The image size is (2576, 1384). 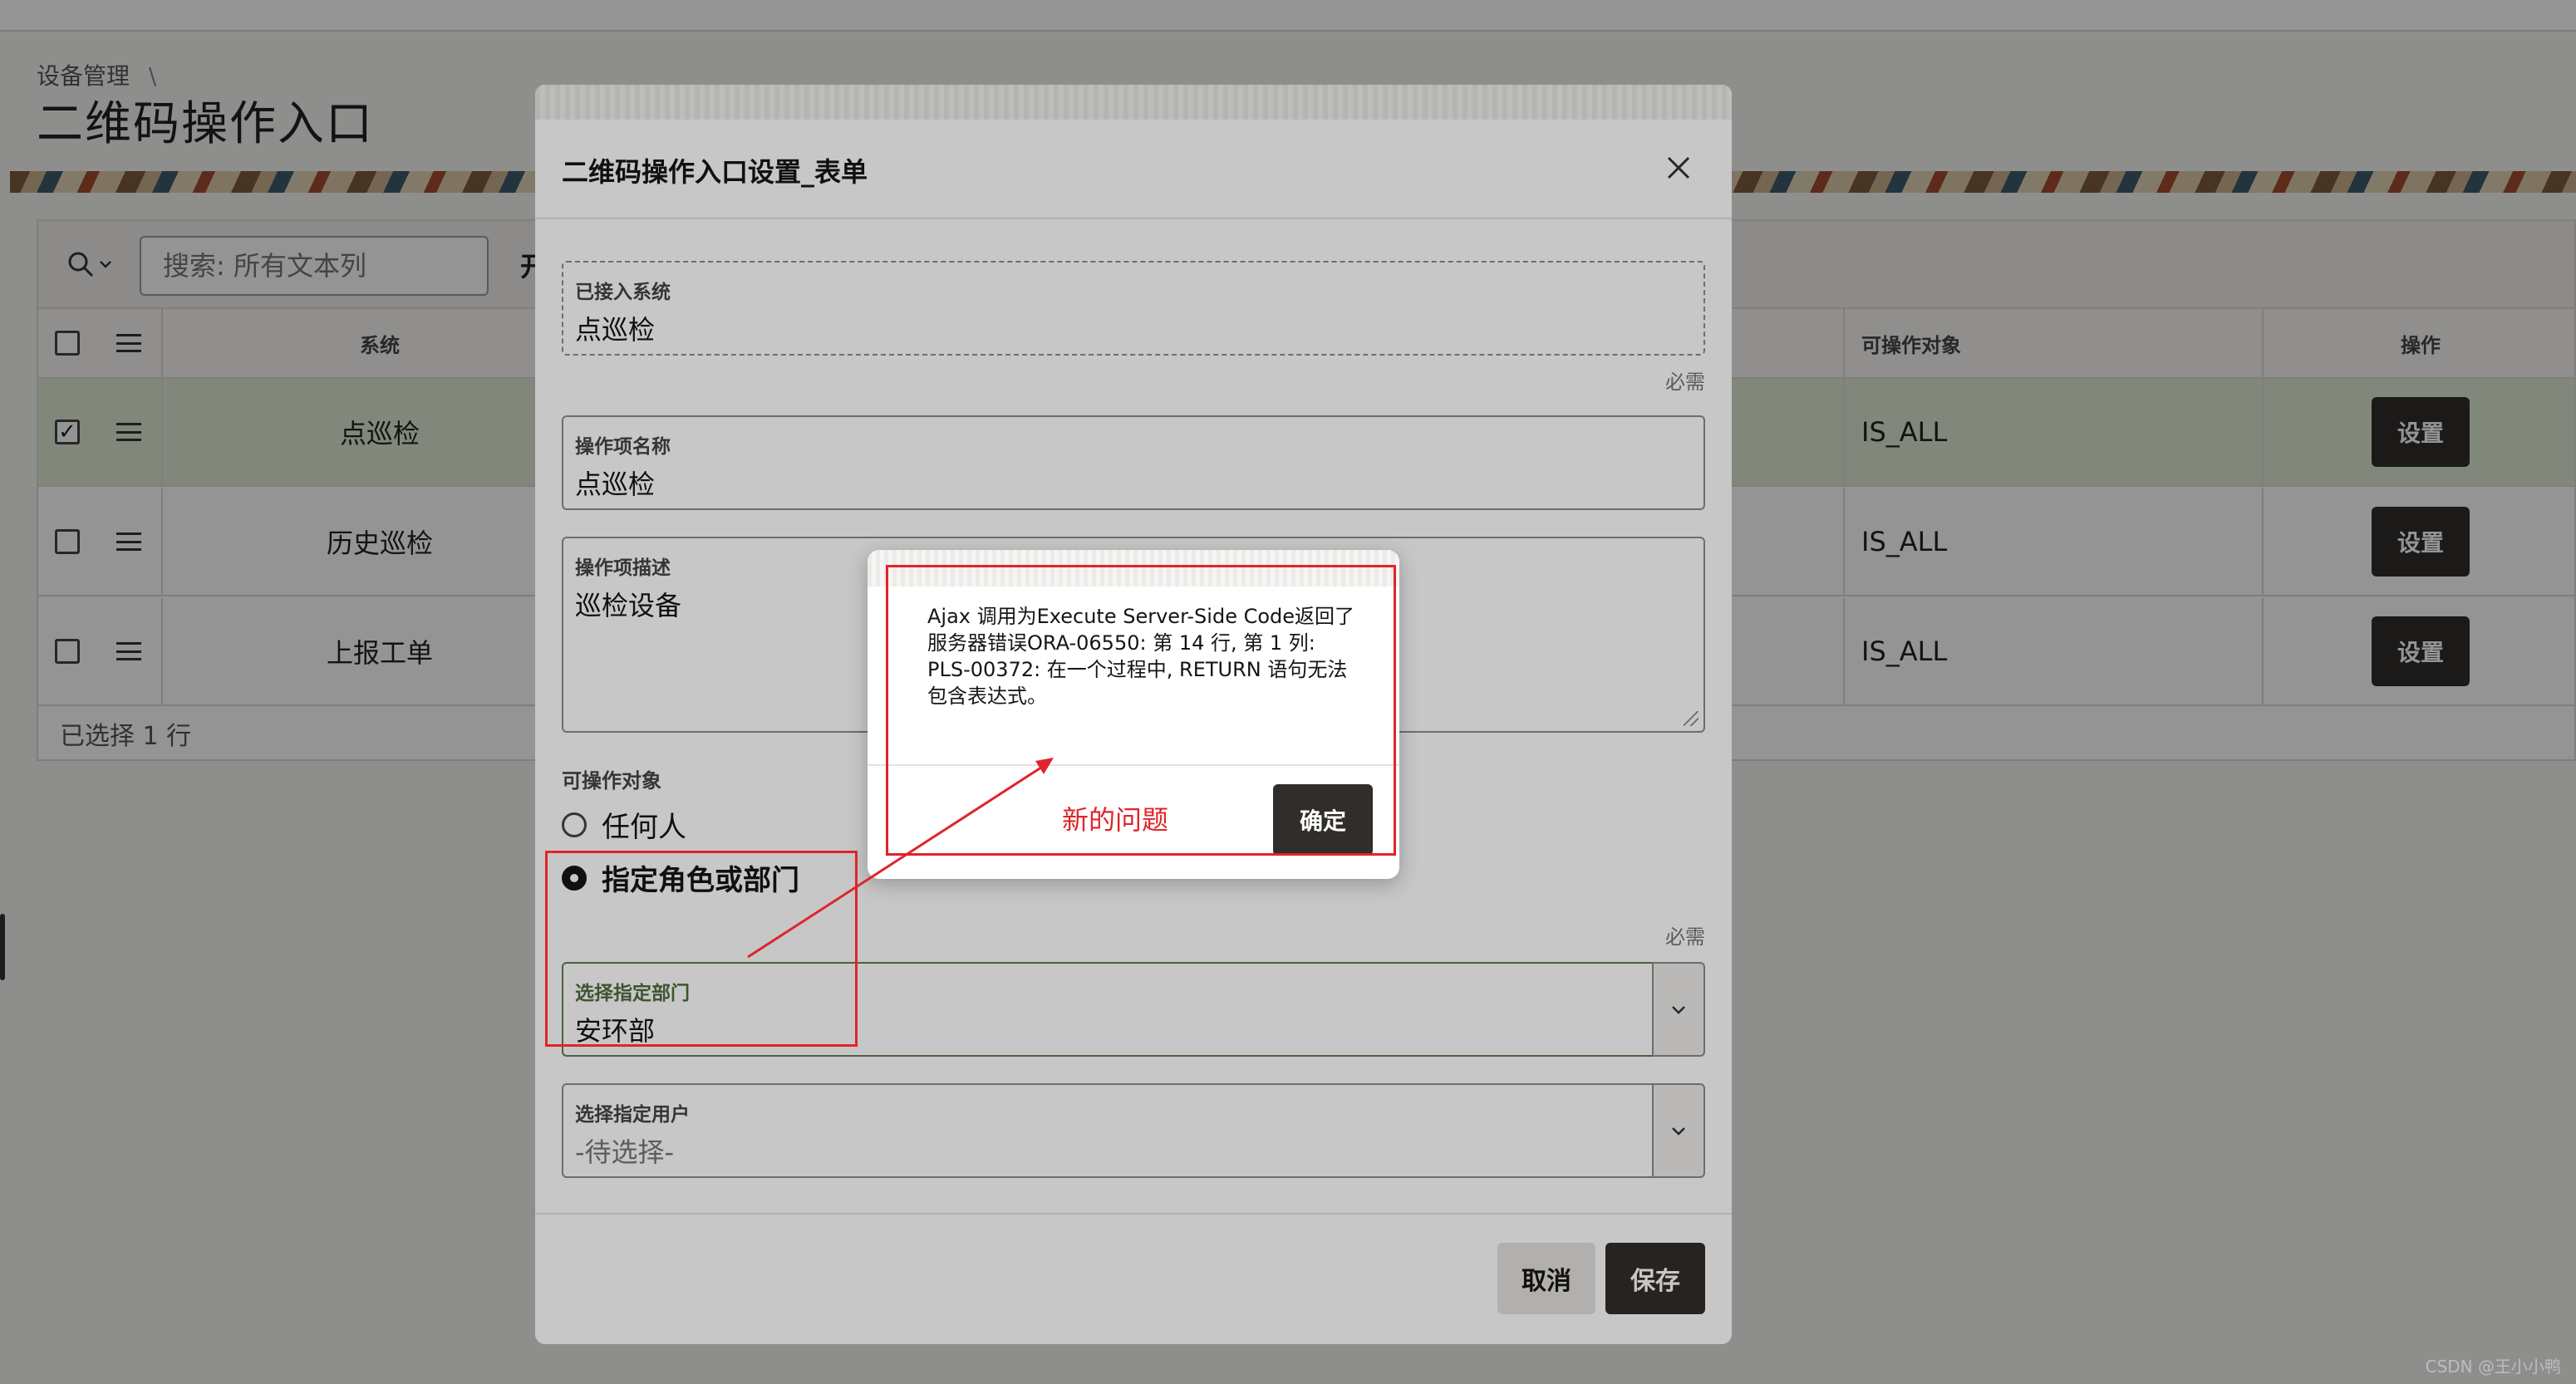 What do you see at coordinates (701, 949) in the screenshot?
I see `annotation-box-selection` at bounding box center [701, 949].